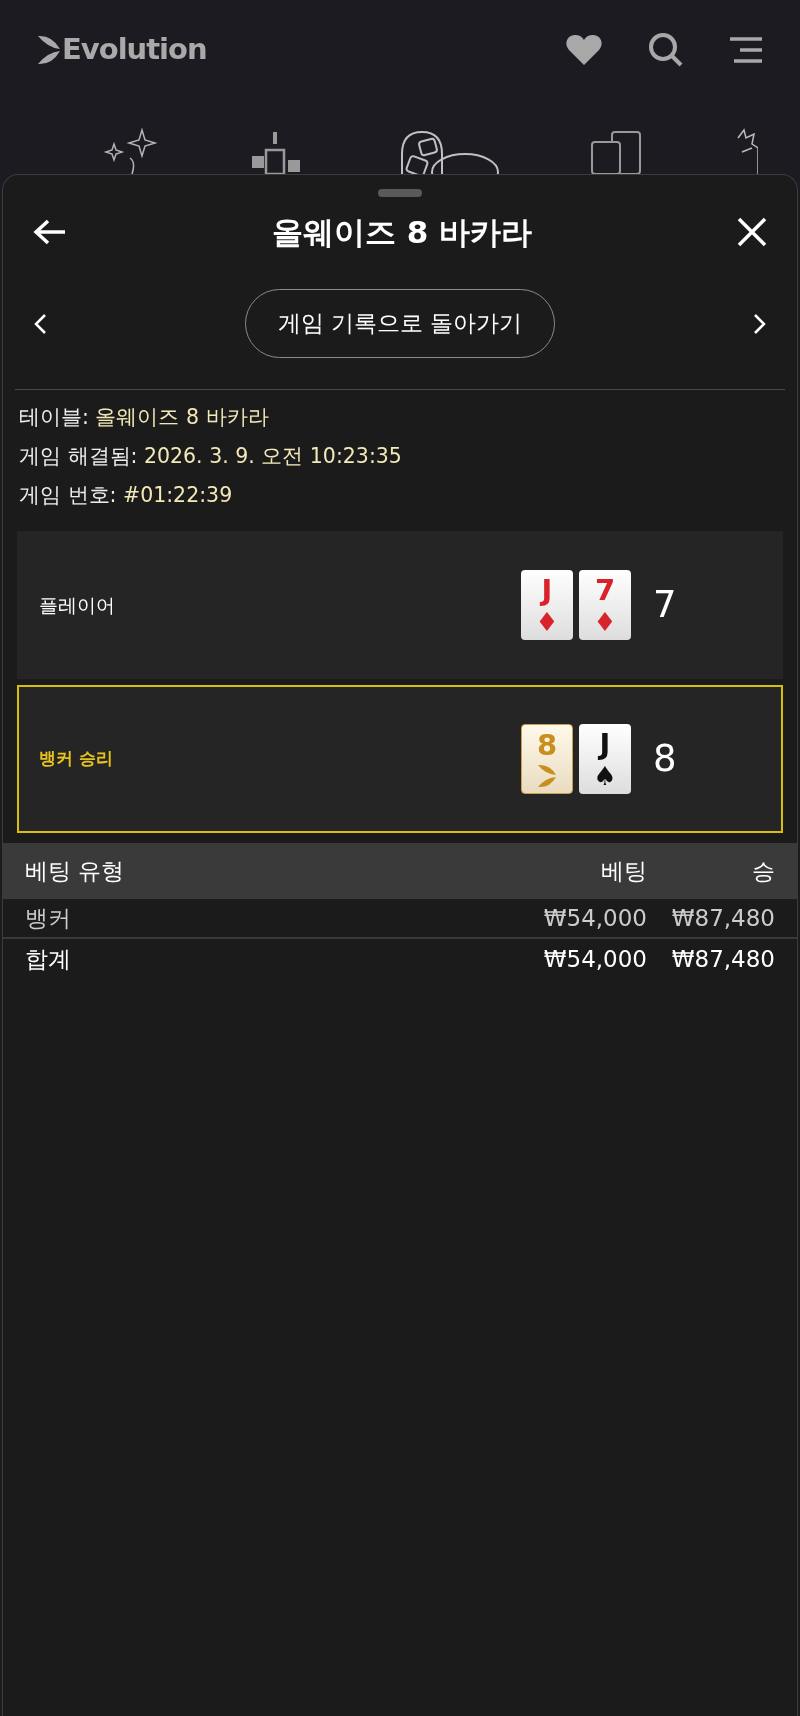 The height and width of the screenshot is (1716, 800). What do you see at coordinates (48, 918) in the screenshot?
I see `table-cell-text: 뱅커` at bounding box center [48, 918].